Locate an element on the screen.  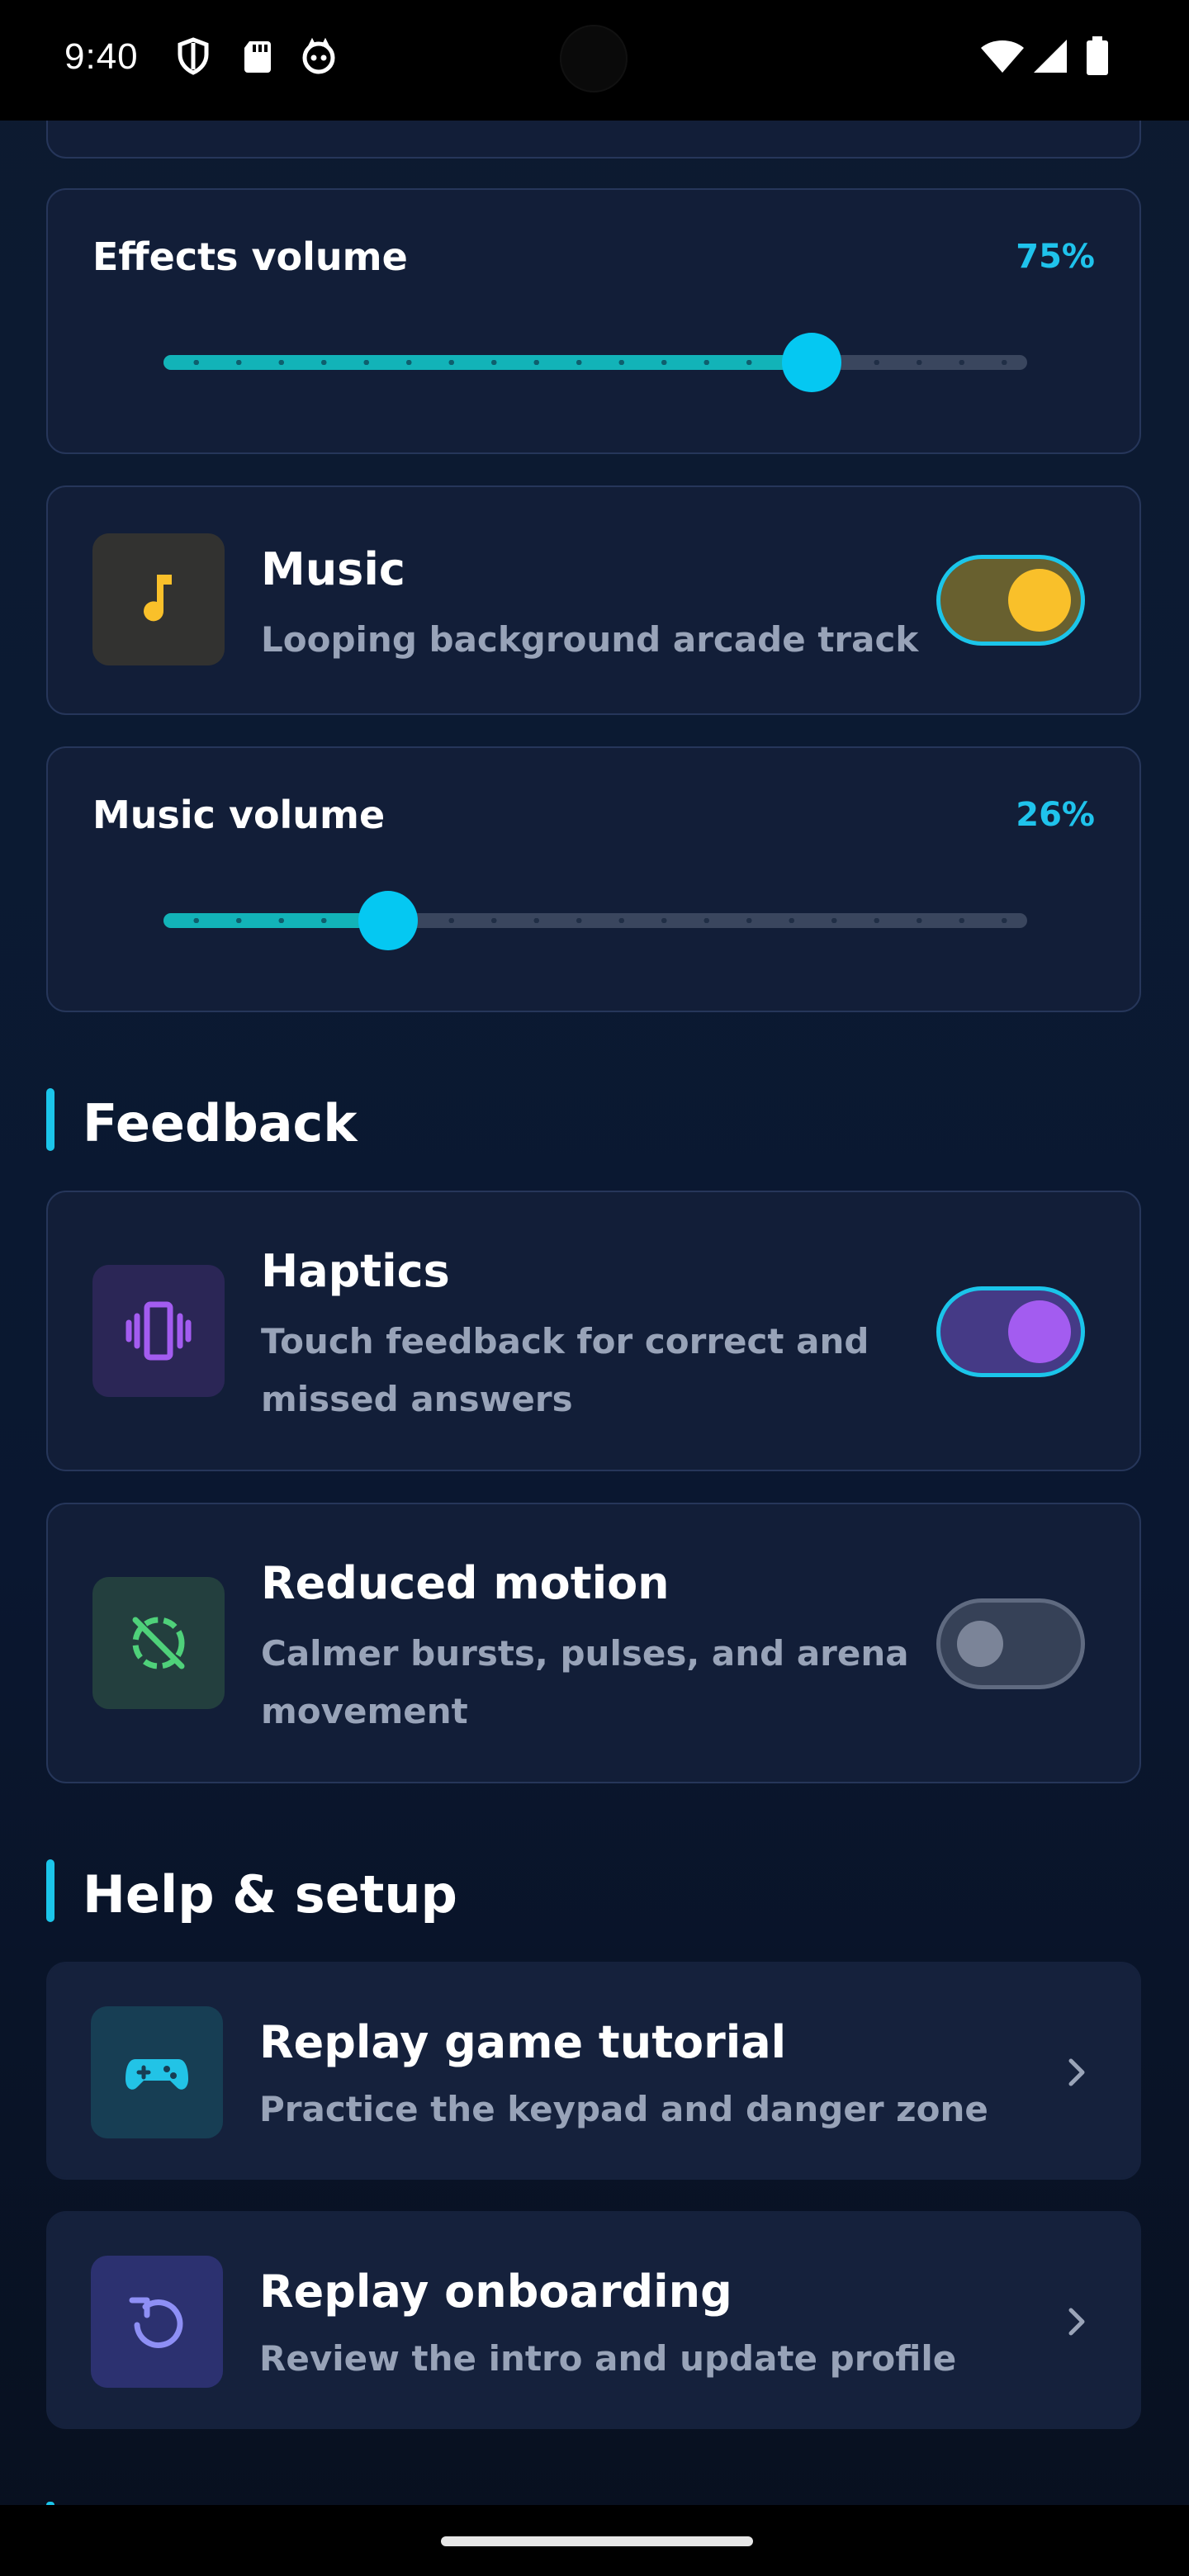
gamepad-icon is located at coordinates (157, 2074).